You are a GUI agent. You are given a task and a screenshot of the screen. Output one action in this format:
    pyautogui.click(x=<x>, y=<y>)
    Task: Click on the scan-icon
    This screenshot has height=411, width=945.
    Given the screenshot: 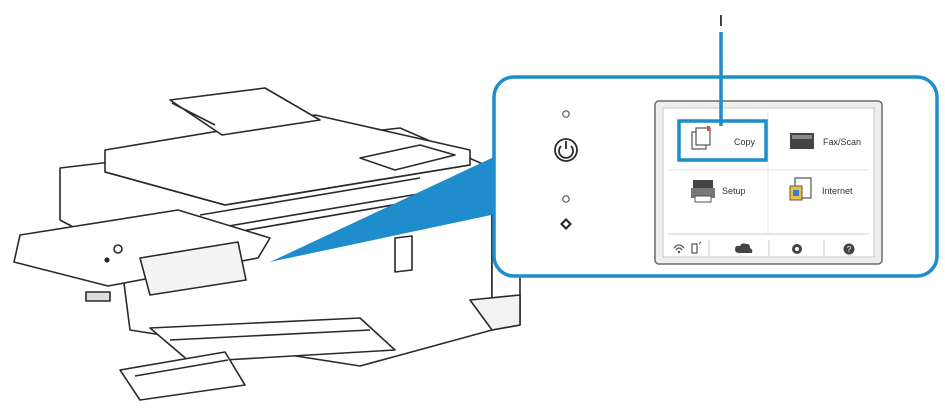 What is the action you would take?
    pyautogui.click(x=802, y=141)
    